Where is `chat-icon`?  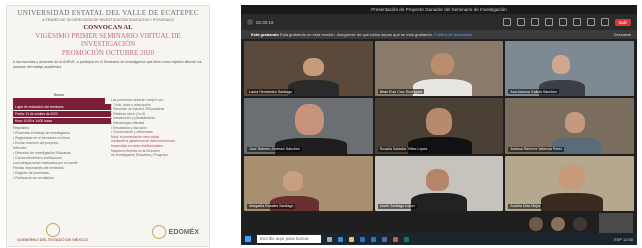 chat-icon is located at coordinates (520, 22).